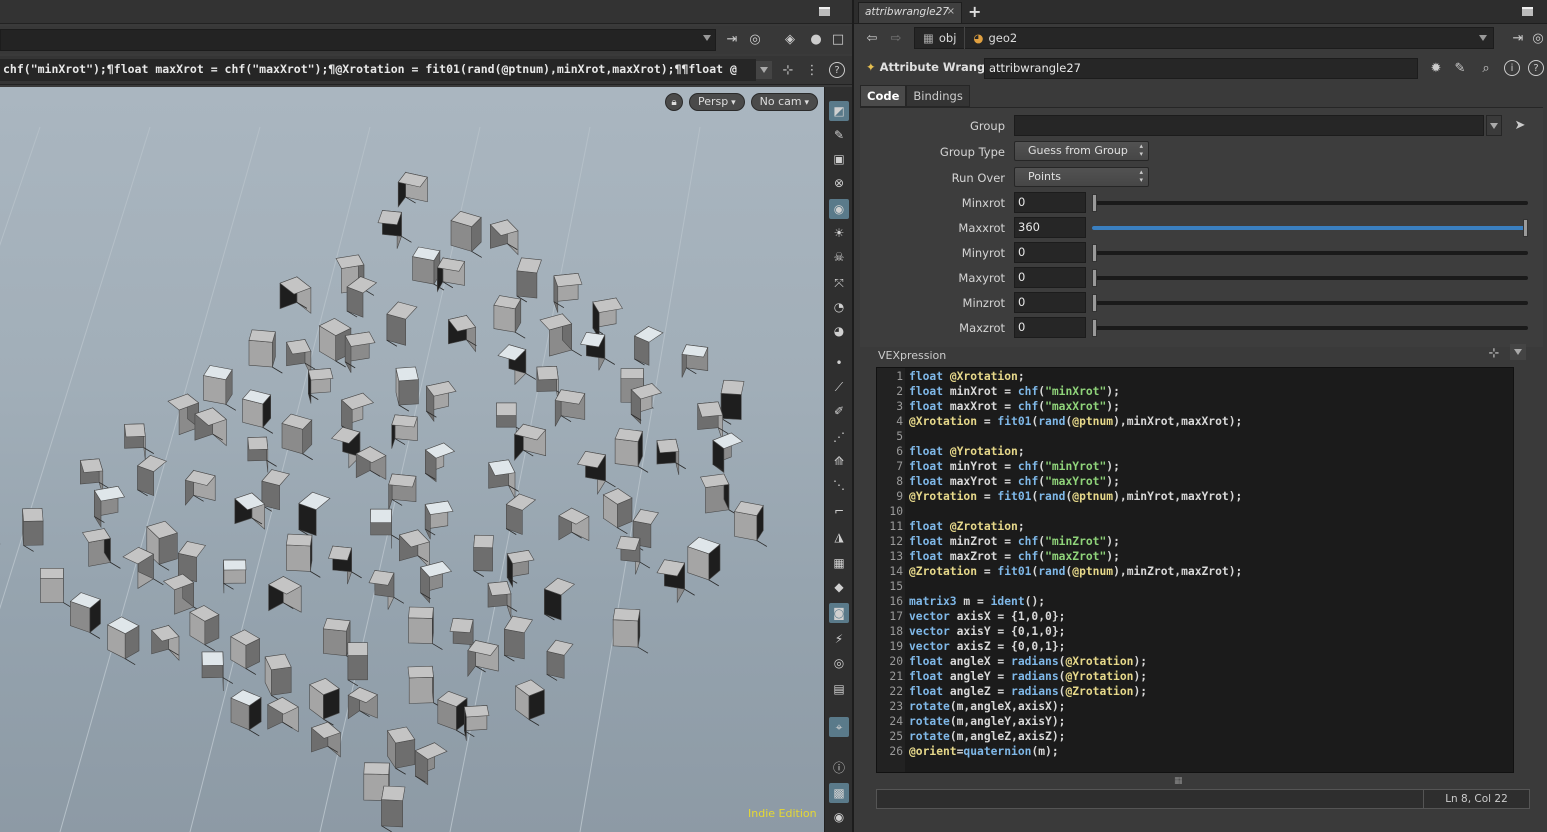 Image resolution: width=1547 pixels, height=832 pixels. Describe the element at coordinates (838, 39) in the screenshot. I see `background-icon: □` at that location.